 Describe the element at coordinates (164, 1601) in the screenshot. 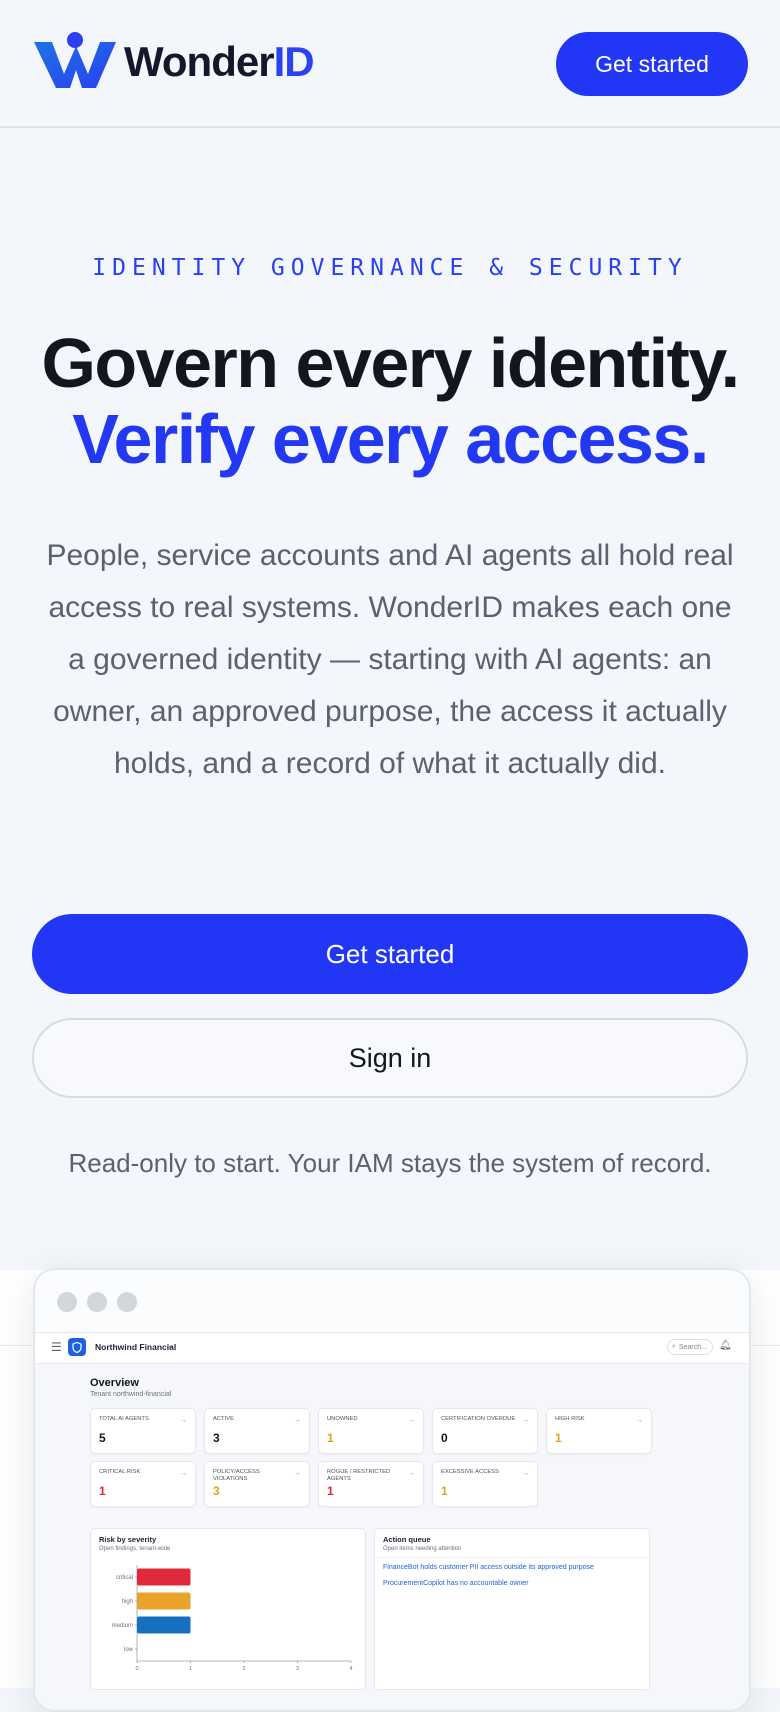

I see `chart-bar-high` at that location.